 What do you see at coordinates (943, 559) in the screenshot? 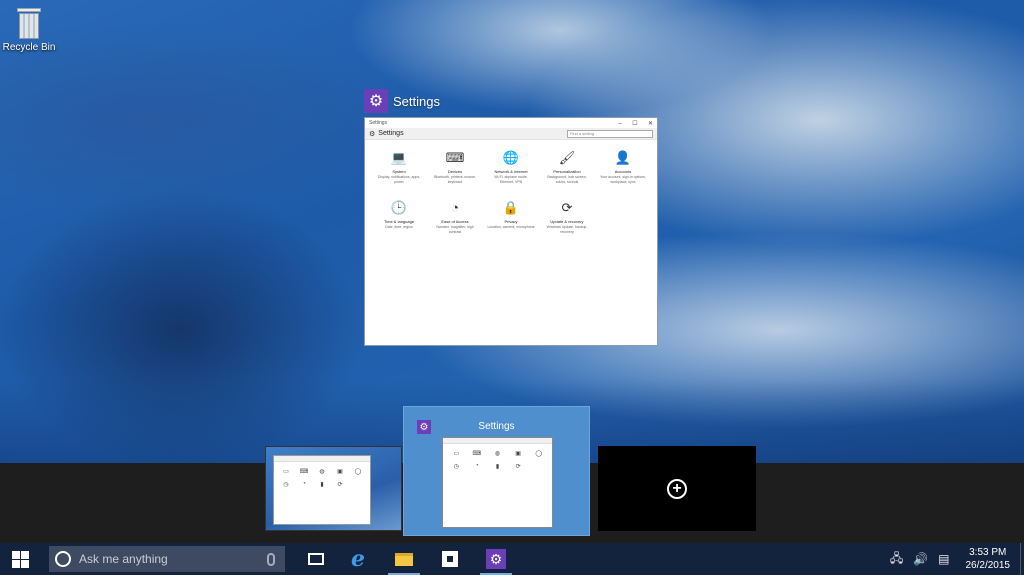
I see `action-center-icon: ▤` at bounding box center [943, 559].